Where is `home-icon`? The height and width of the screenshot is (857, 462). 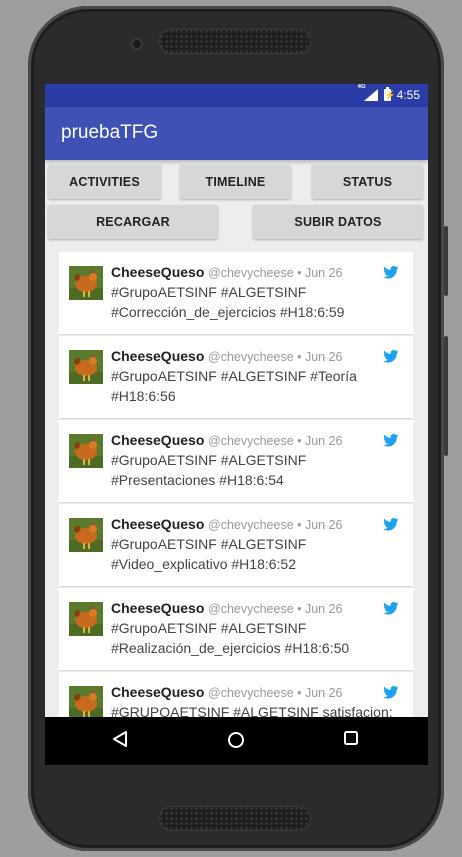
home-icon is located at coordinates (236, 740).